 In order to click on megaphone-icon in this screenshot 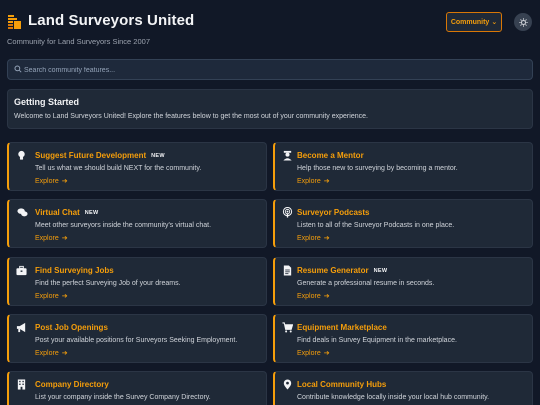, I will do `click(21, 327)`.